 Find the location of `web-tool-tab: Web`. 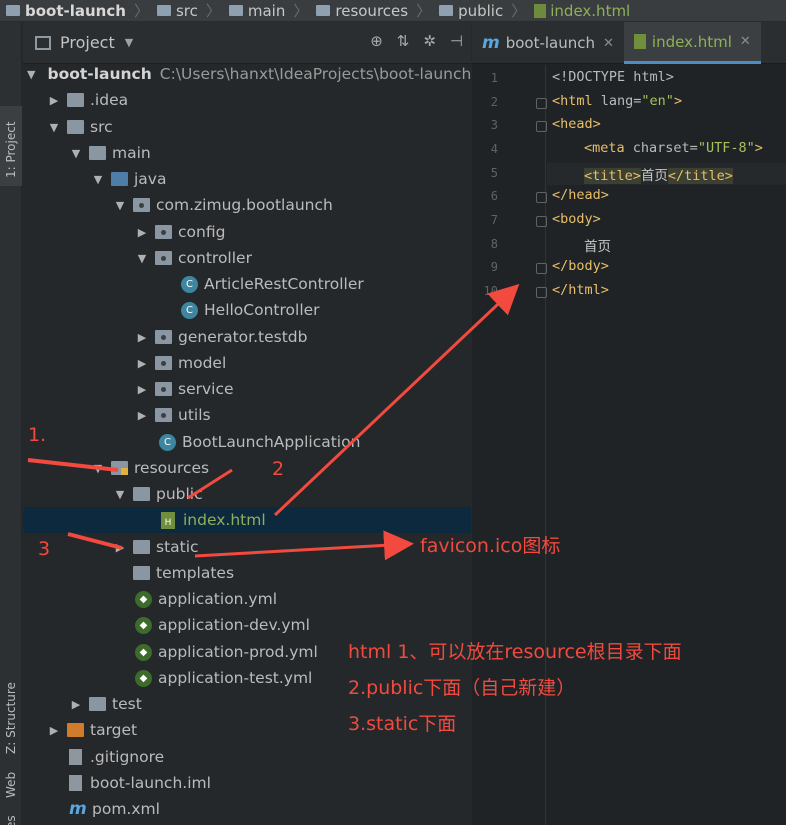

web-tool-tab: Web is located at coordinates (11, 782).